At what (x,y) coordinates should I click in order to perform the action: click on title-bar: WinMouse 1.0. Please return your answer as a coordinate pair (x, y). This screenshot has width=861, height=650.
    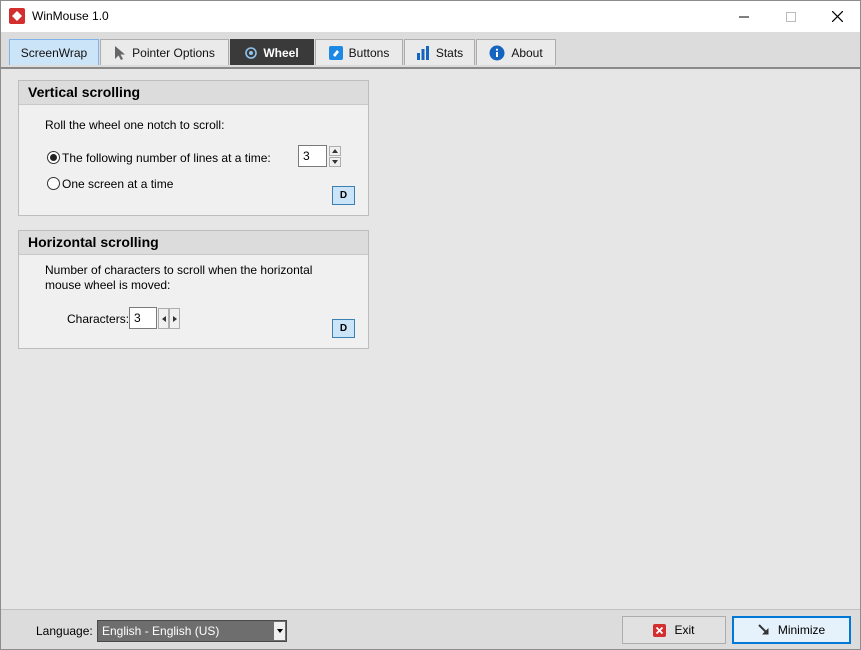
    Looking at the image, I should click on (430, 16).